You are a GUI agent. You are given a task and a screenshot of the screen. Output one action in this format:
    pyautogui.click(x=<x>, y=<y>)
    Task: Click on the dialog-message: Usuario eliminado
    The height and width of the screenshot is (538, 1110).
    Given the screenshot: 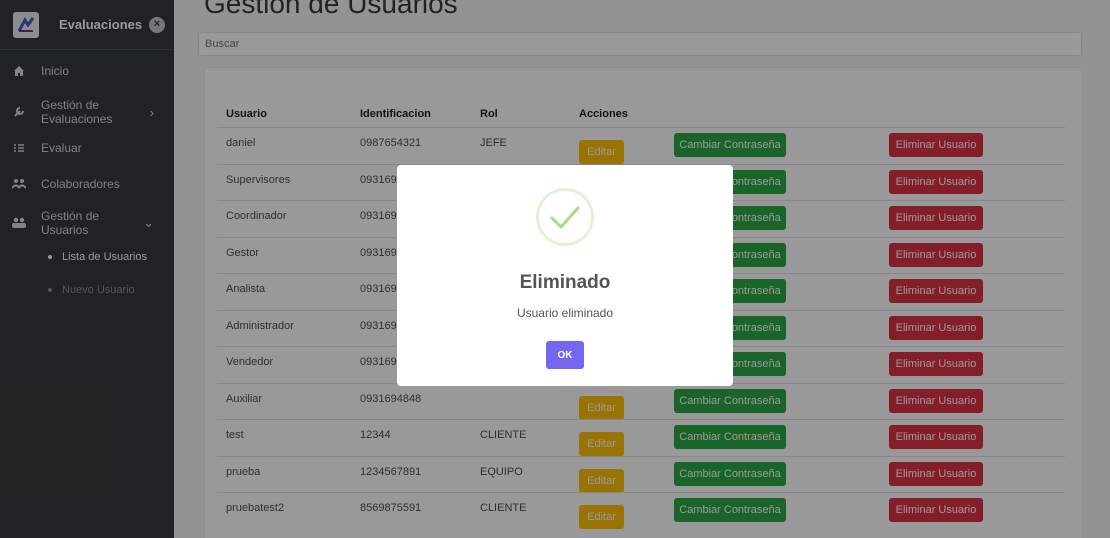 What is the action you would take?
    pyautogui.click(x=565, y=313)
    